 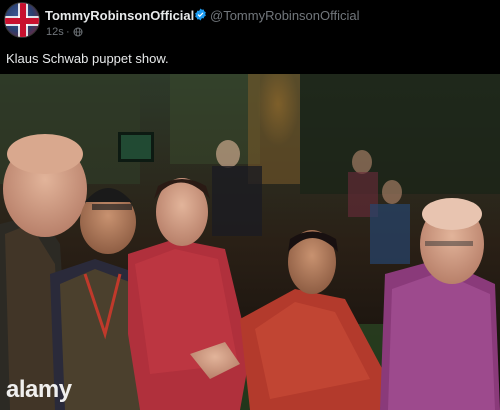 What do you see at coordinates (22, 20) in the screenshot?
I see `avatar` at bounding box center [22, 20].